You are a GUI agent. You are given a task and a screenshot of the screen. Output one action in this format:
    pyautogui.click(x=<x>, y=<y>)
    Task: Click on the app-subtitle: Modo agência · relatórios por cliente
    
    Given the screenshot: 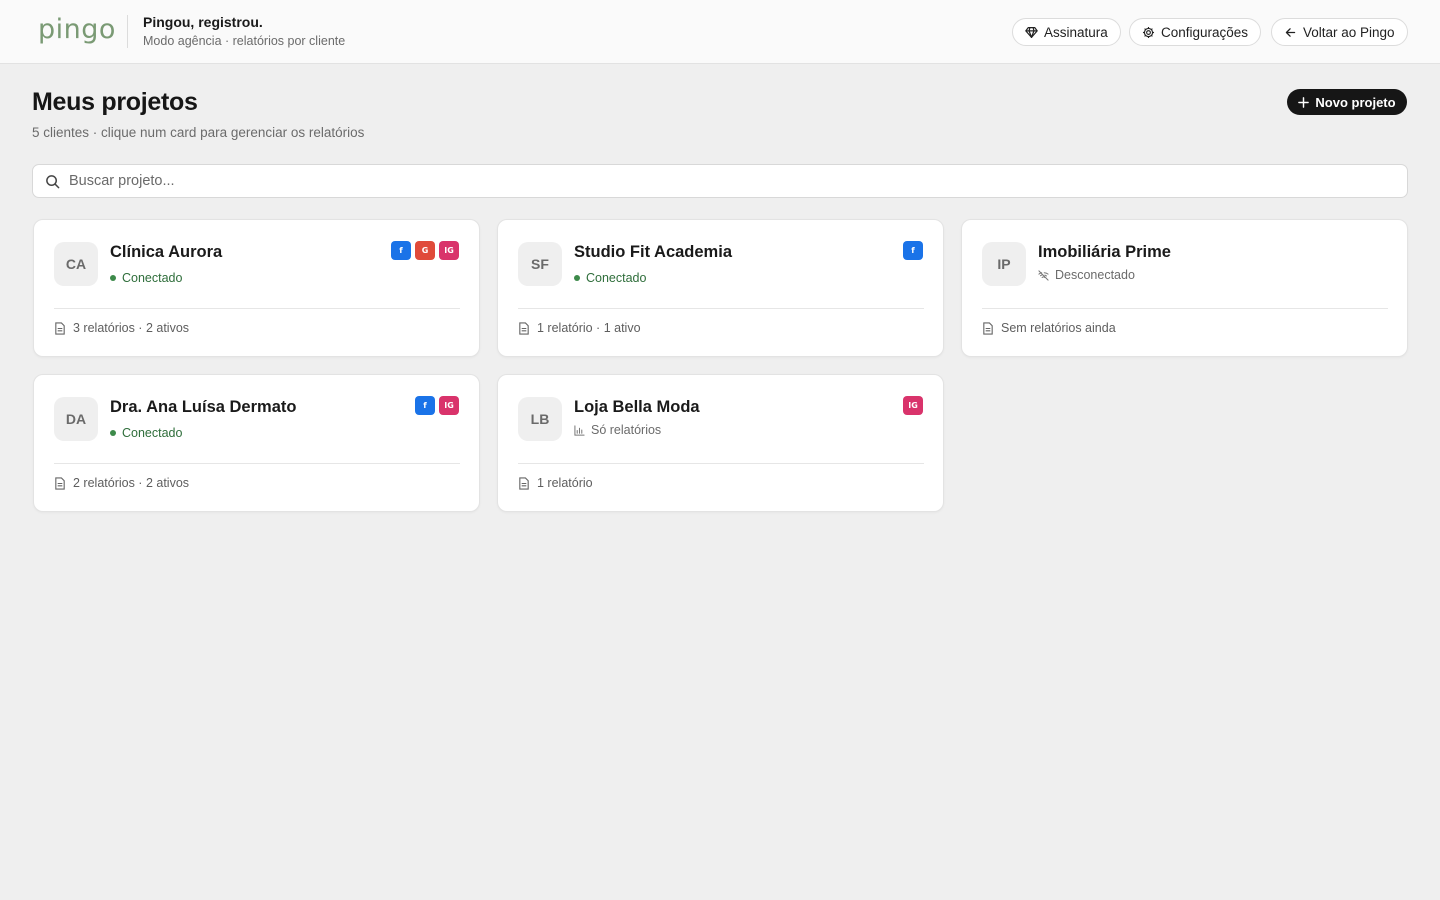 What is the action you would take?
    pyautogui.click(x=244, y=41)
    